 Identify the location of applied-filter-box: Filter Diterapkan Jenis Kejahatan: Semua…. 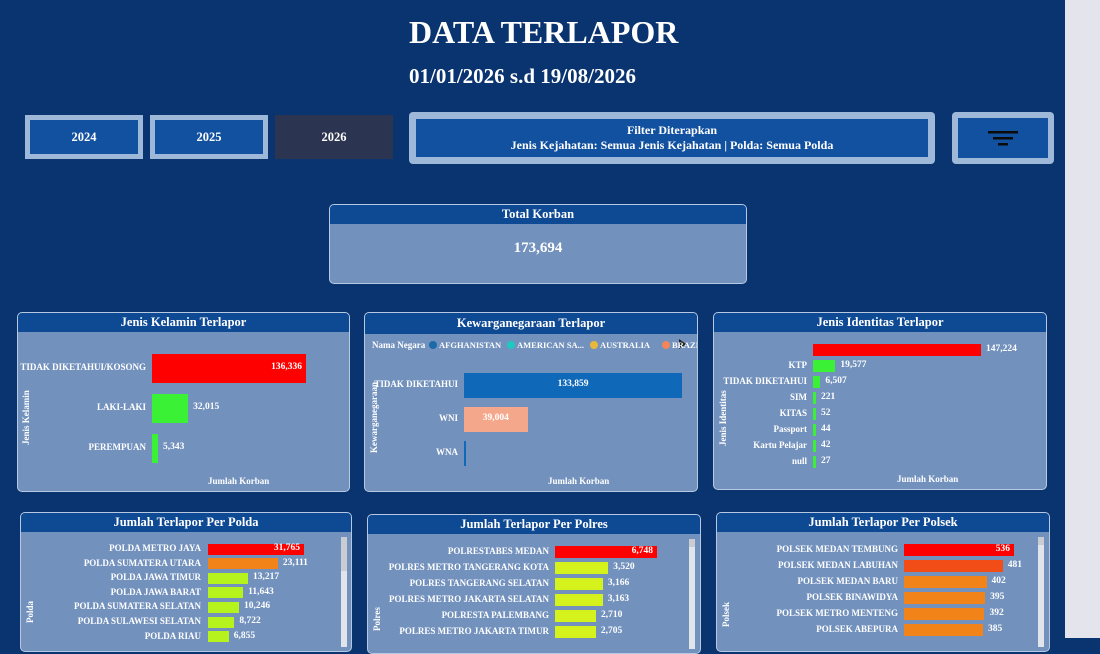
(672, 138).